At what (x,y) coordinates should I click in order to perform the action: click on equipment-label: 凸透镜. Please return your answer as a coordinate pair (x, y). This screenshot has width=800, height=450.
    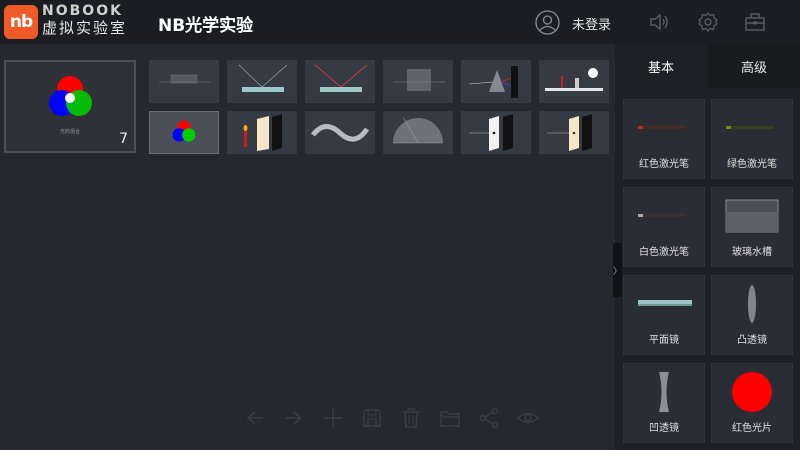
    Looking at the image, I should click on (752, 340).